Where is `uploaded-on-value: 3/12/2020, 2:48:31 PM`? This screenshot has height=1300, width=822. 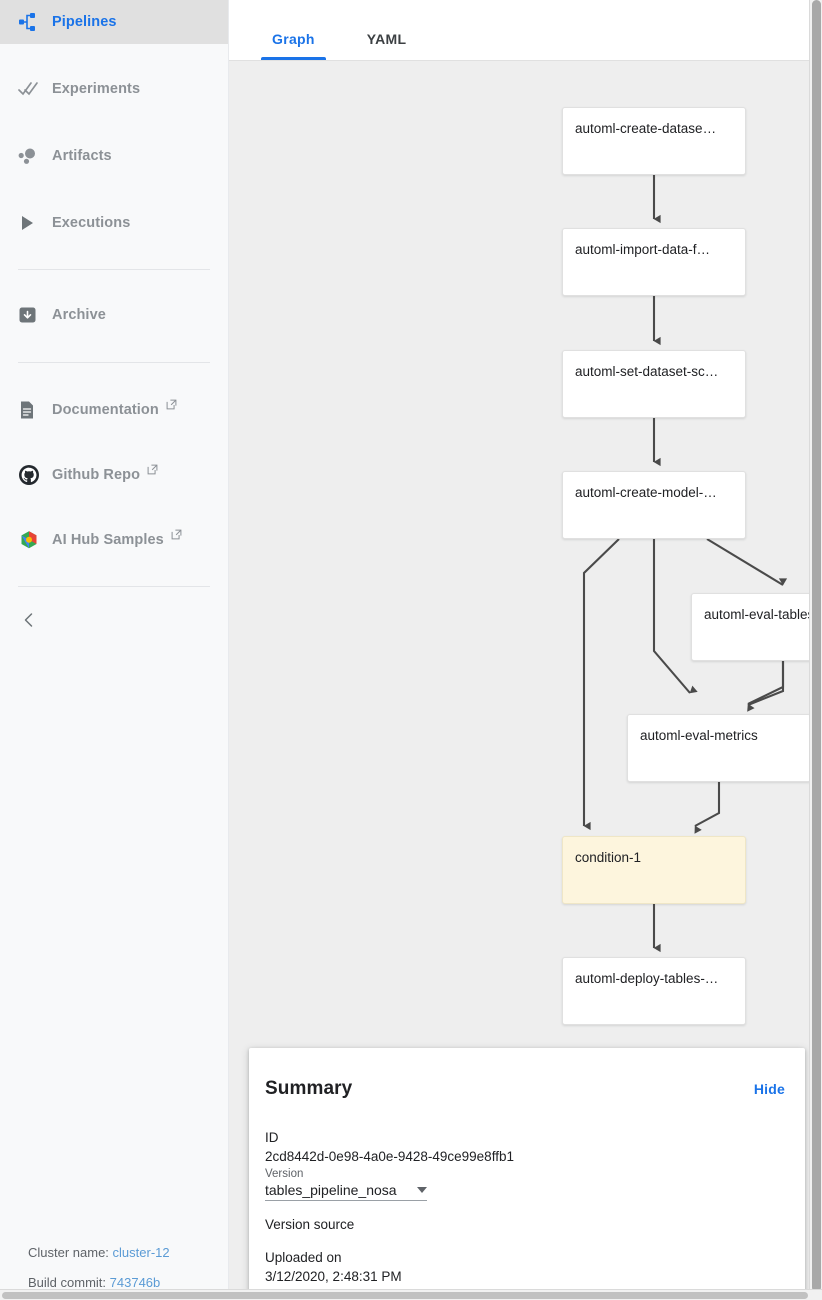
uploaded-on-value: 3/12/2020, 2:48:31 PM is located at coordinates (333, 1276).